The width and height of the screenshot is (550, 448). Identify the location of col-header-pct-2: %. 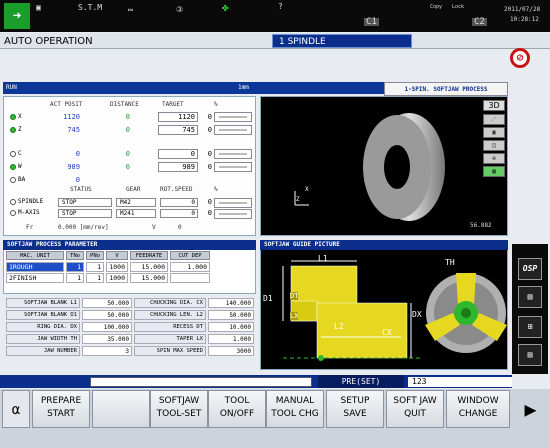
(216, 189).